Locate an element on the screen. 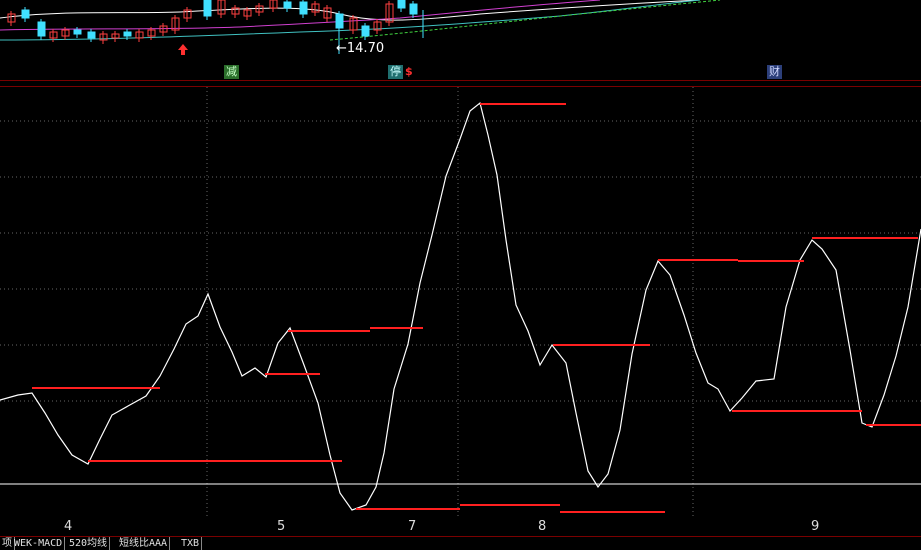 This screenshot has height=550, width=921. tab-txb: TXB is located at coordinates (191, 543).